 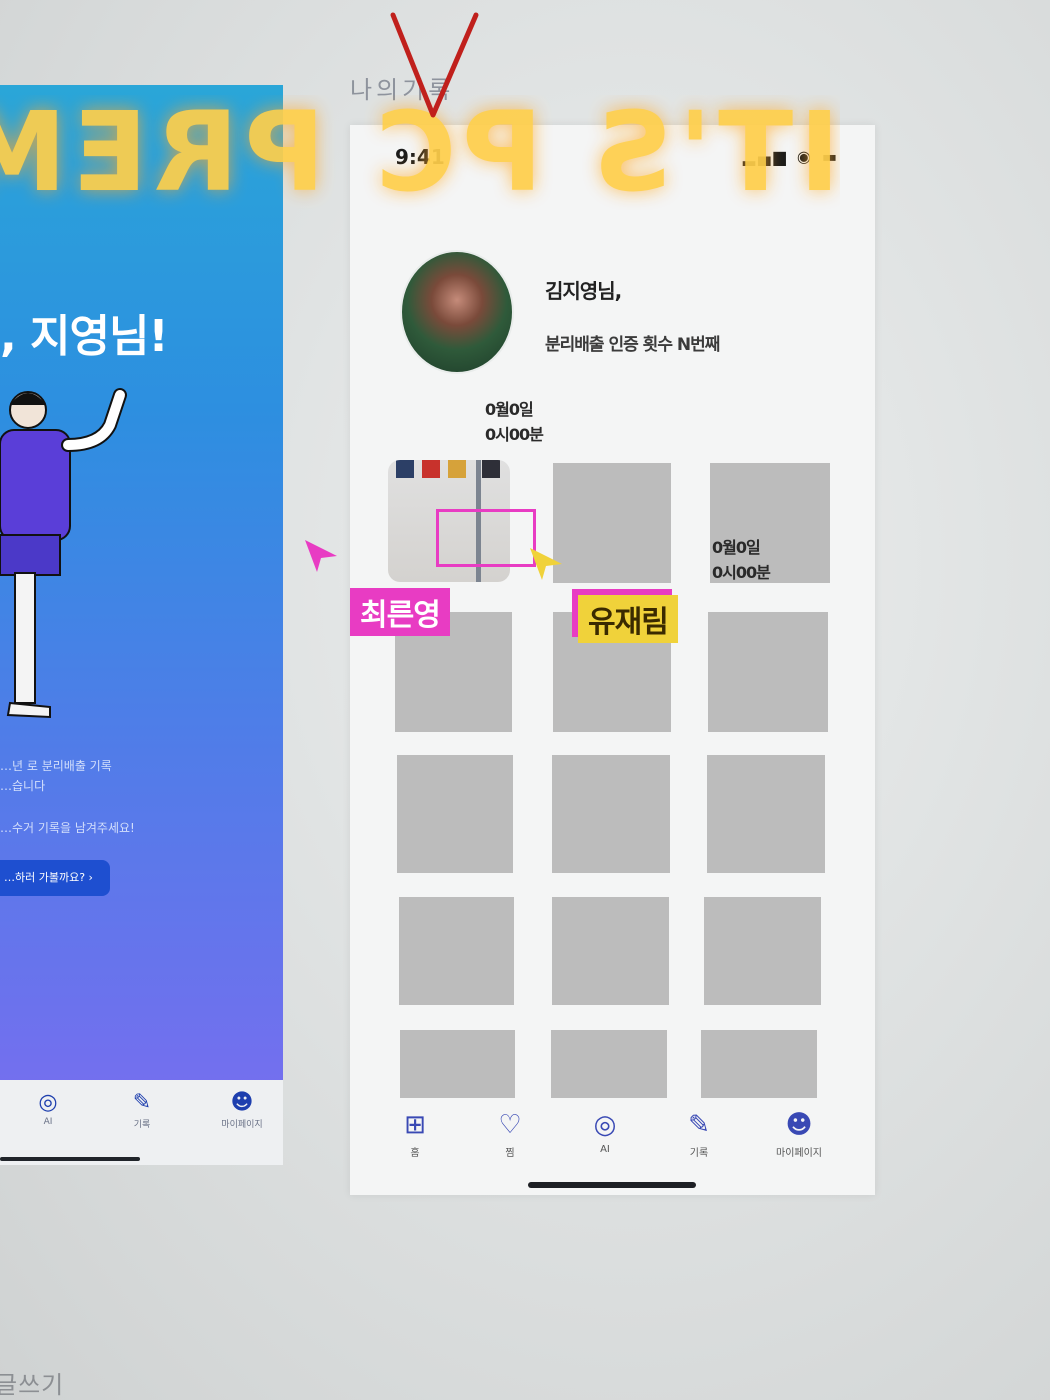 What do you see at coordinates (632, 345) in the screenshot?
I see `profile-subtitle: 분리배출 인증 횟수 N번째` at bounding box center [632, 345].